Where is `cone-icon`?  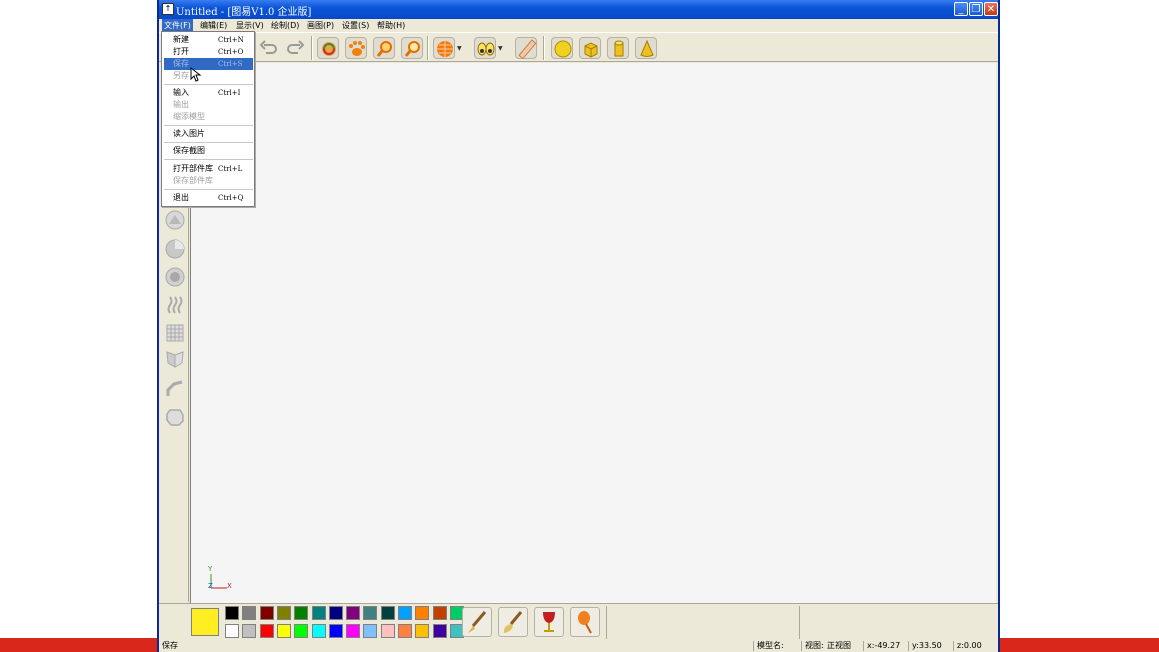
cone-icon is located at coordinates (646, 48).